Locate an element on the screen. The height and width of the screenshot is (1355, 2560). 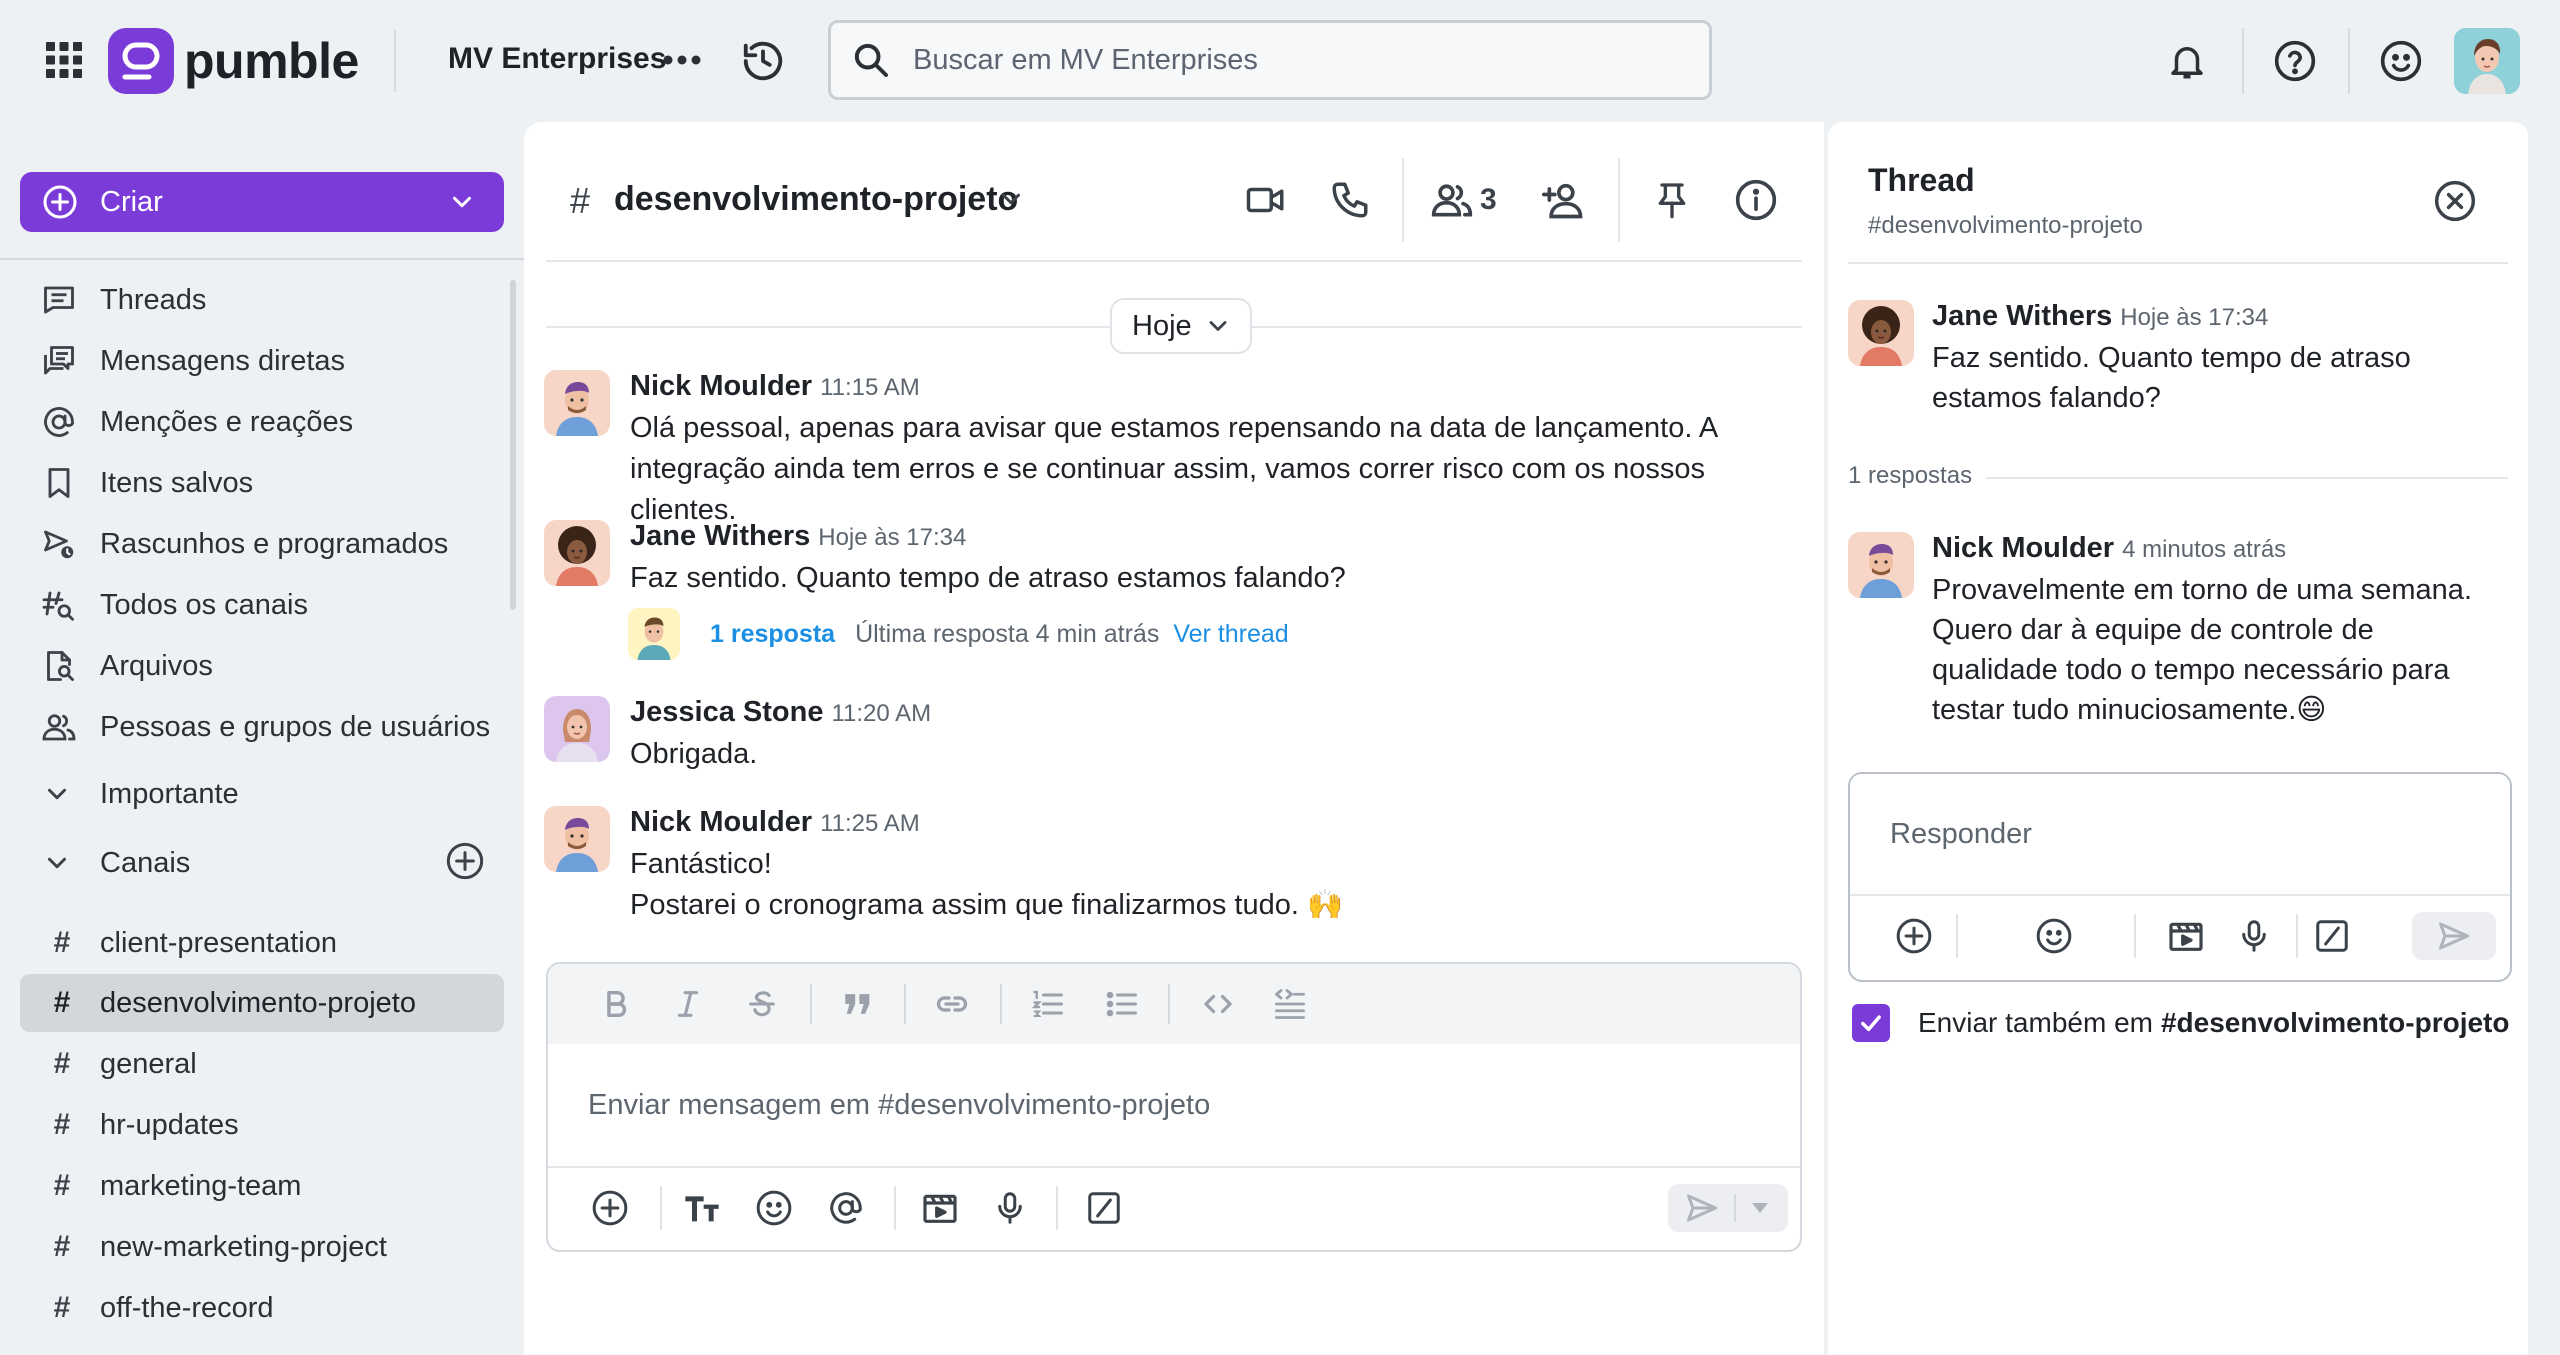
channel-item-client-presentation: # client-presentation is located at coordinates (262, 943).